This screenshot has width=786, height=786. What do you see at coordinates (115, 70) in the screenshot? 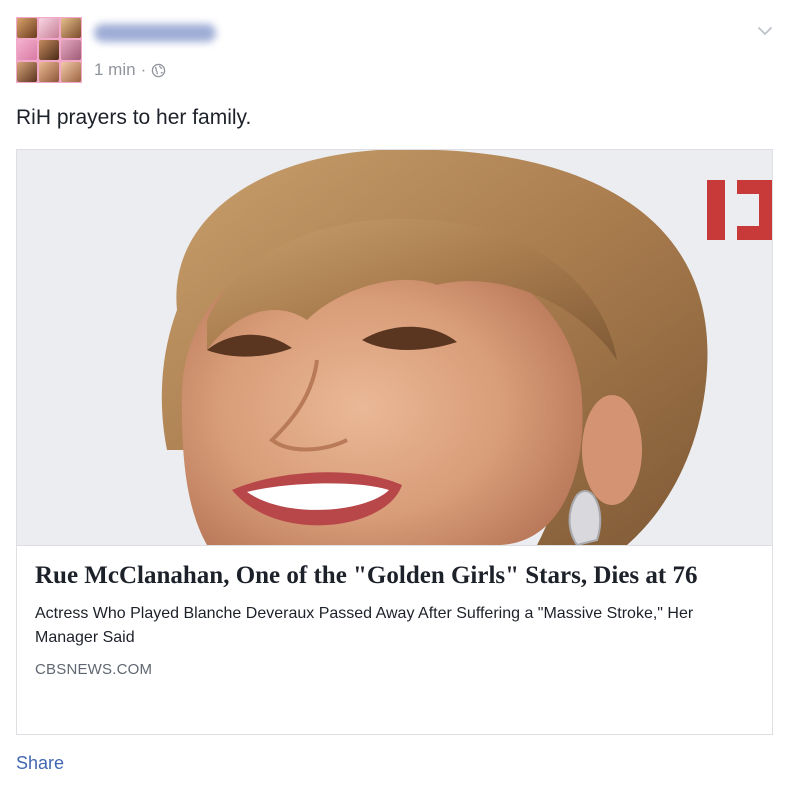
I see `post-timestamp: 1 min` at bounding box center [115, 70].